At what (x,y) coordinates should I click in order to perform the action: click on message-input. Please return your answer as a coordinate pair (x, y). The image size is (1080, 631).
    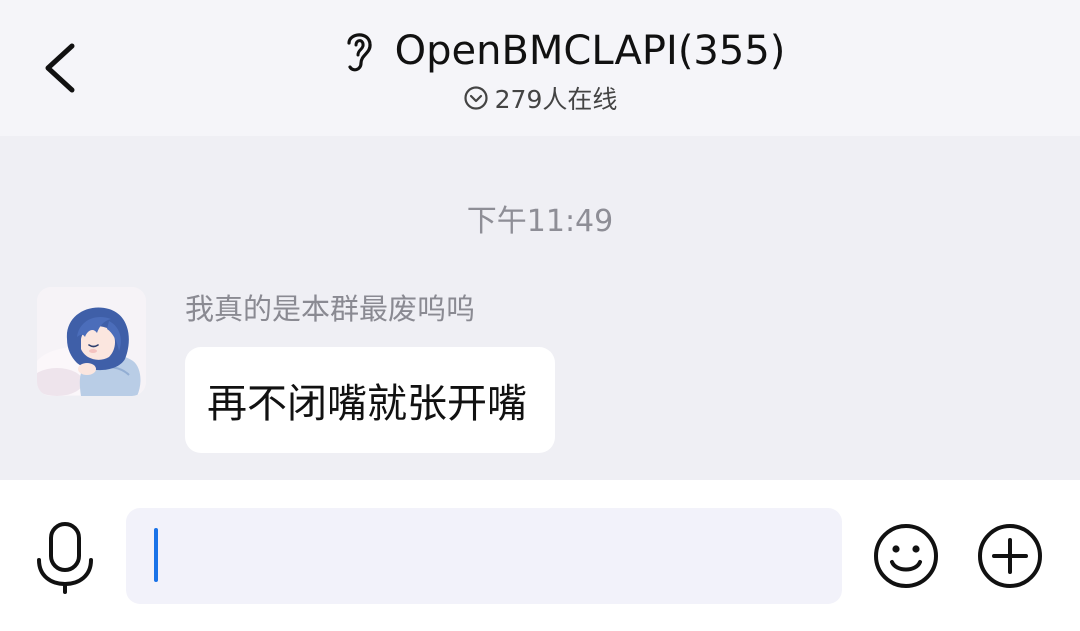
    Looking at the image, I should click on (484, 556).